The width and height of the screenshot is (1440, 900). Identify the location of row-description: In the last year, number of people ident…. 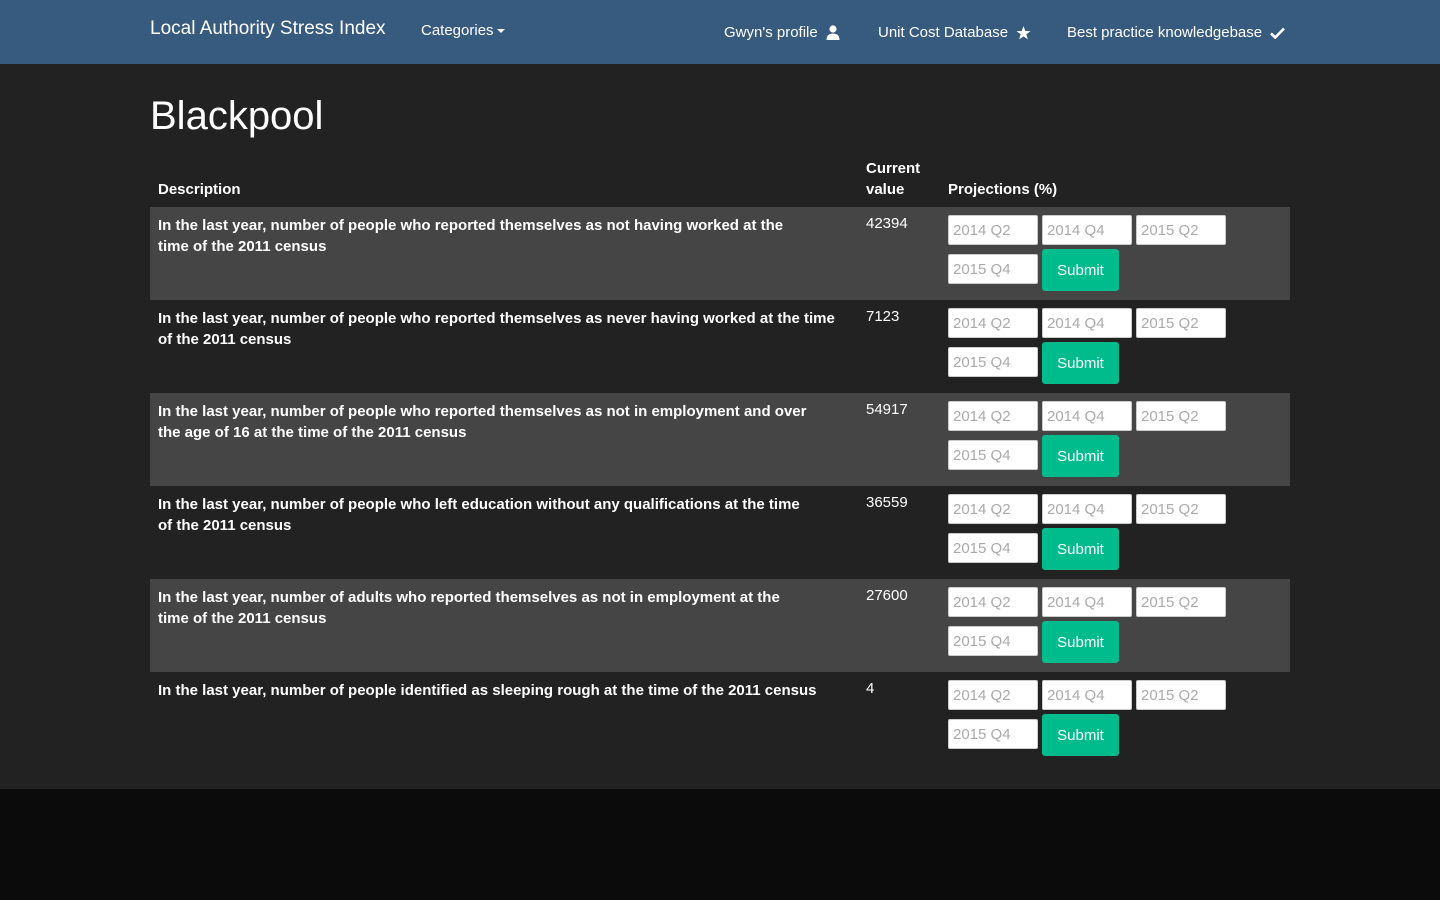
(487, 690).